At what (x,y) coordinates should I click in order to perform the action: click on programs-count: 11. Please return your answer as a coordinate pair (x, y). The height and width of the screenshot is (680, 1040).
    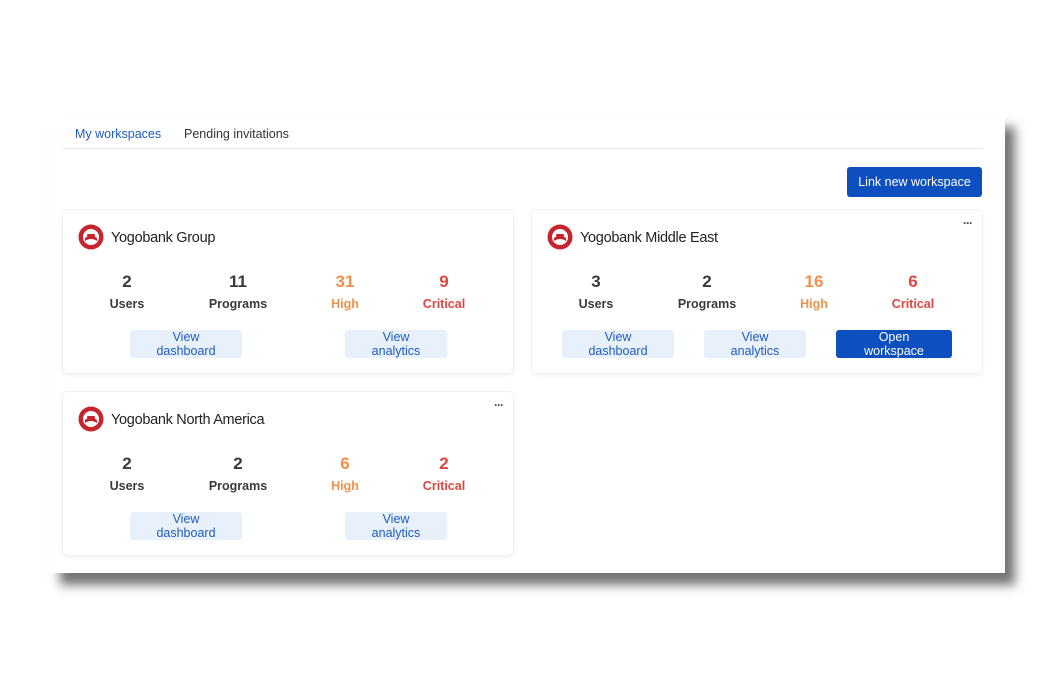
    Looking at the image, I should click on (238, 281).